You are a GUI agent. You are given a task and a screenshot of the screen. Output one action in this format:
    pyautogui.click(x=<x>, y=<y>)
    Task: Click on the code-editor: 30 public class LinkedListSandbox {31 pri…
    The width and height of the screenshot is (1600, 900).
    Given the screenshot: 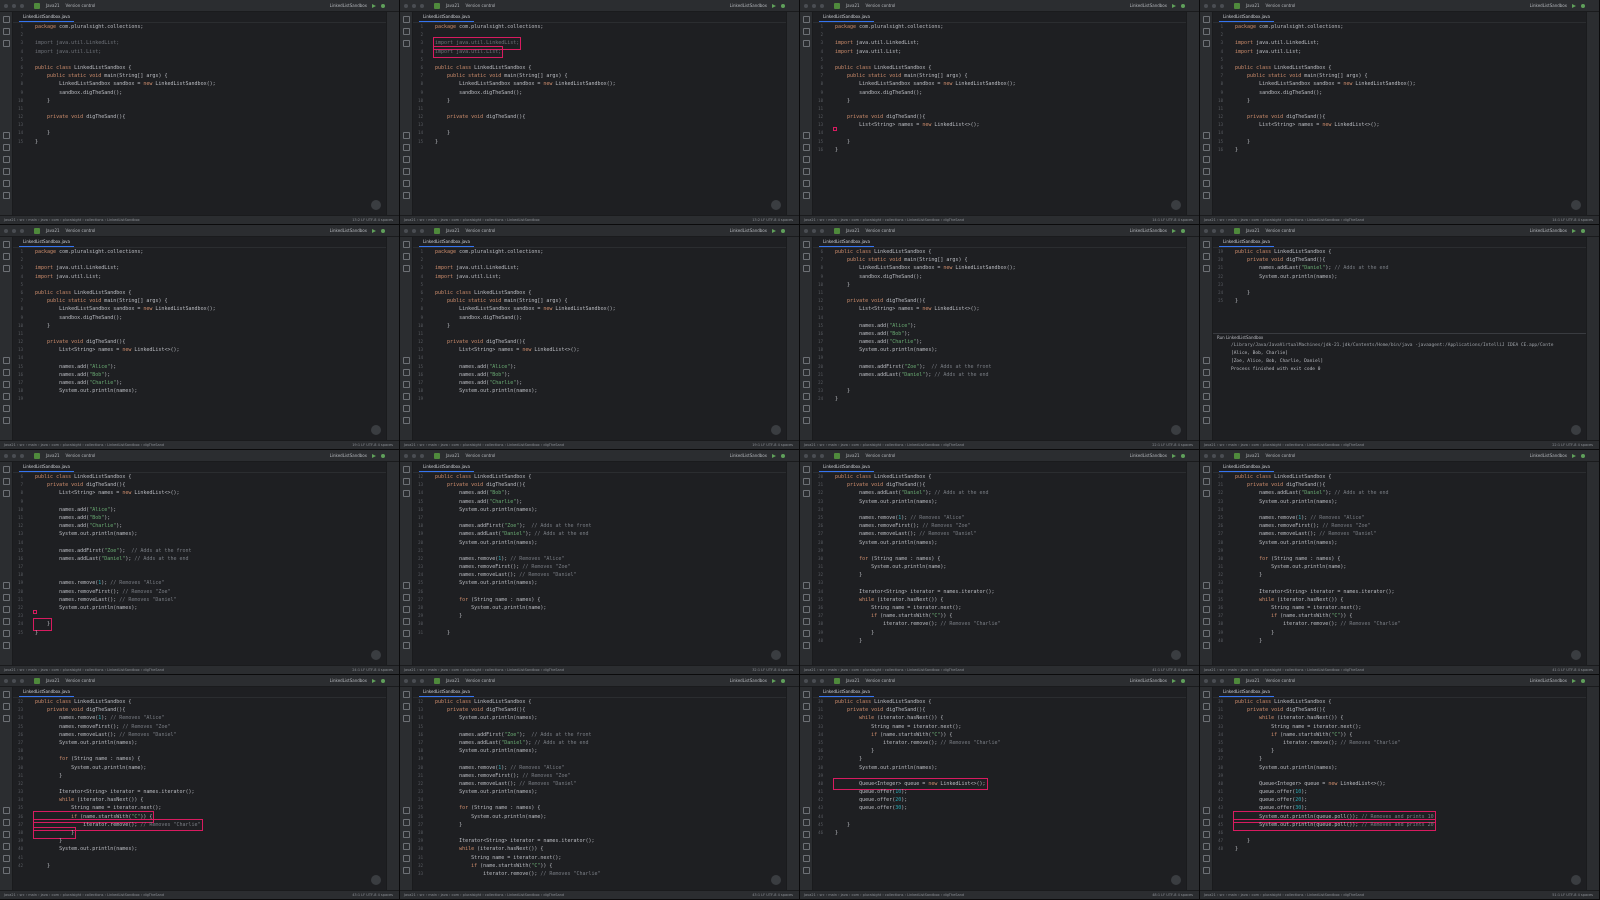 What is the action you would take?
    pyautogui.click(x=999, y=793)
    